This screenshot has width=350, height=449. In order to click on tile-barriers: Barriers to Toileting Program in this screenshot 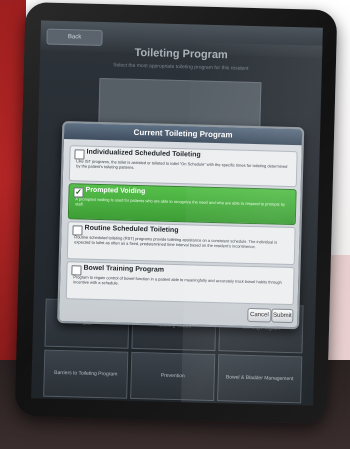, I will do `click(86, 374)`.